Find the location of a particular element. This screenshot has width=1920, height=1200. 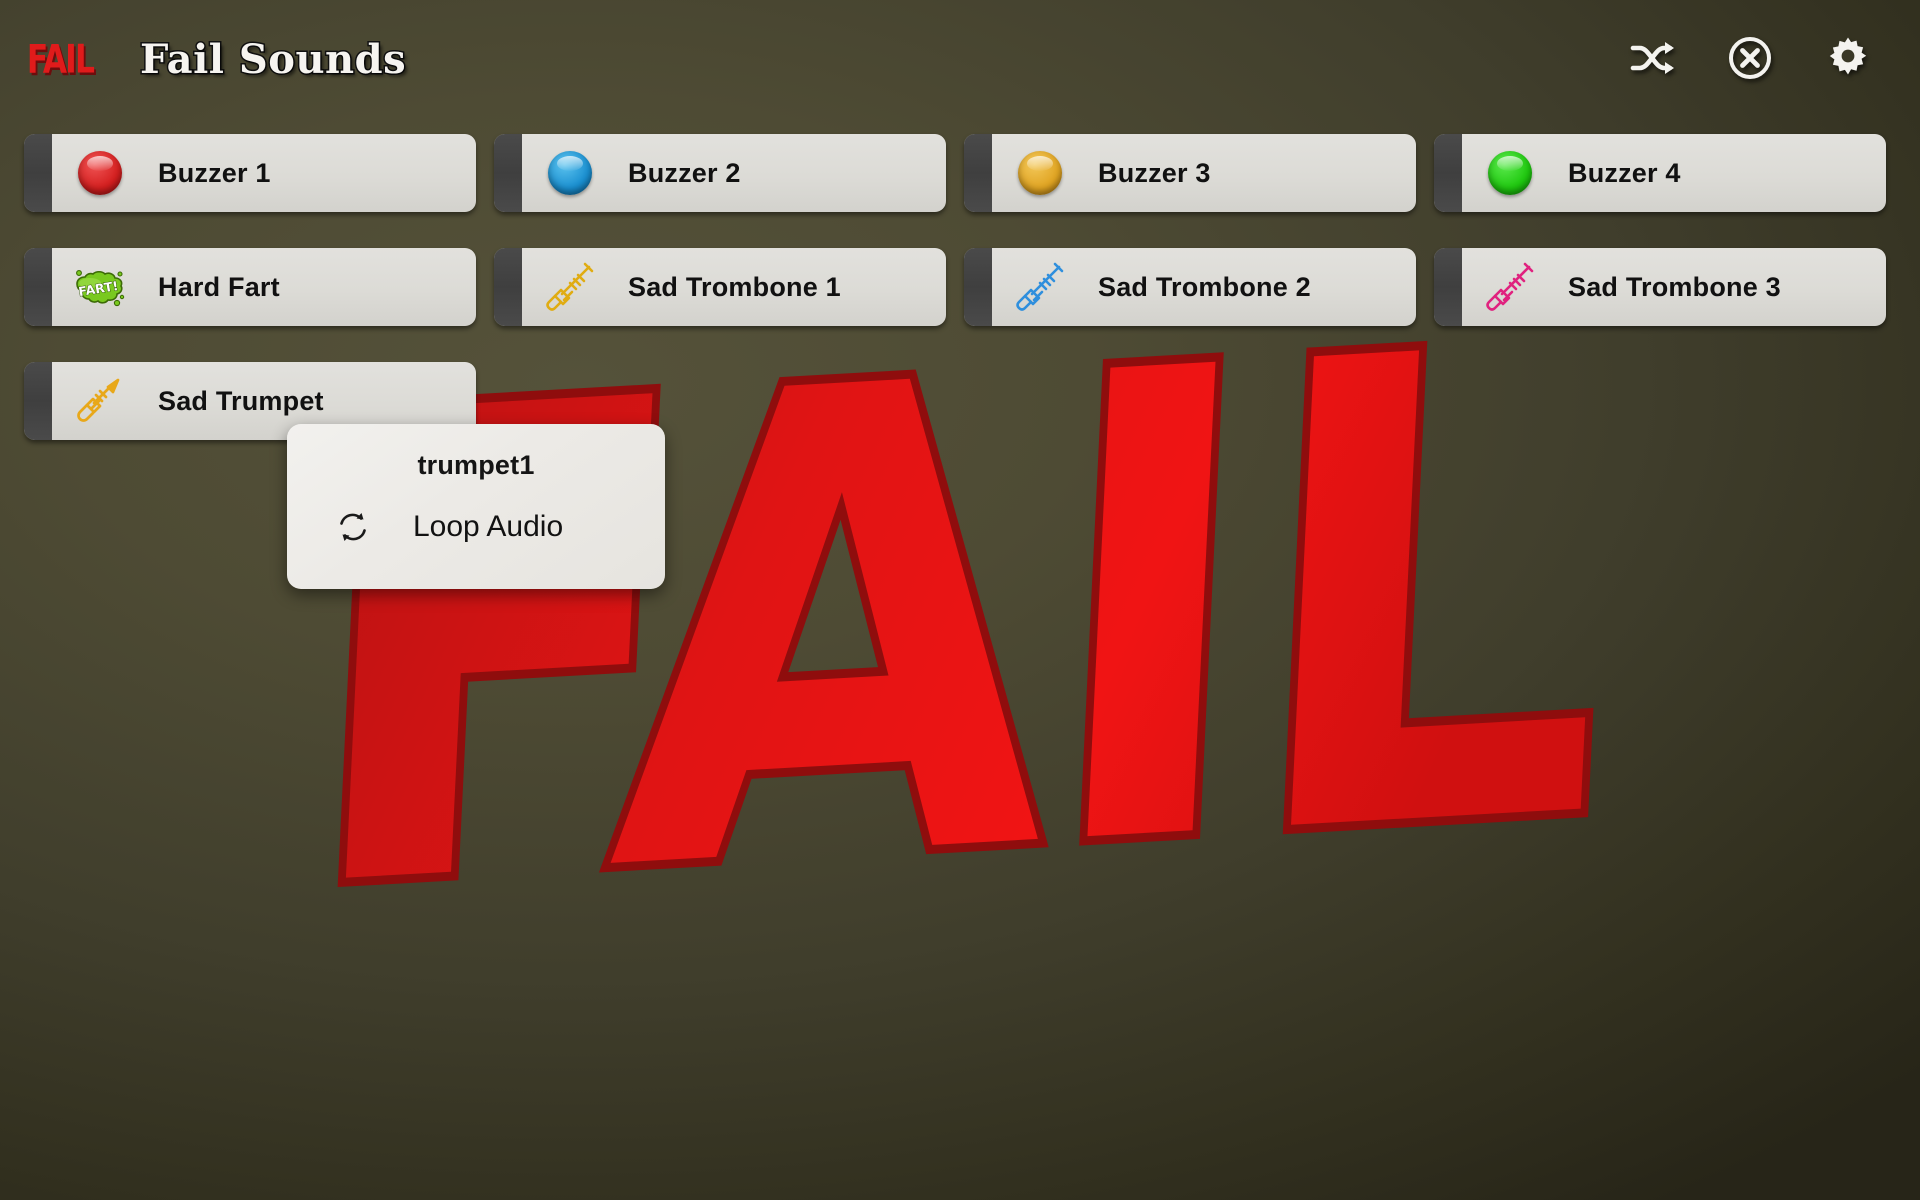

stop-icon is located at coordinates (1750, 58).